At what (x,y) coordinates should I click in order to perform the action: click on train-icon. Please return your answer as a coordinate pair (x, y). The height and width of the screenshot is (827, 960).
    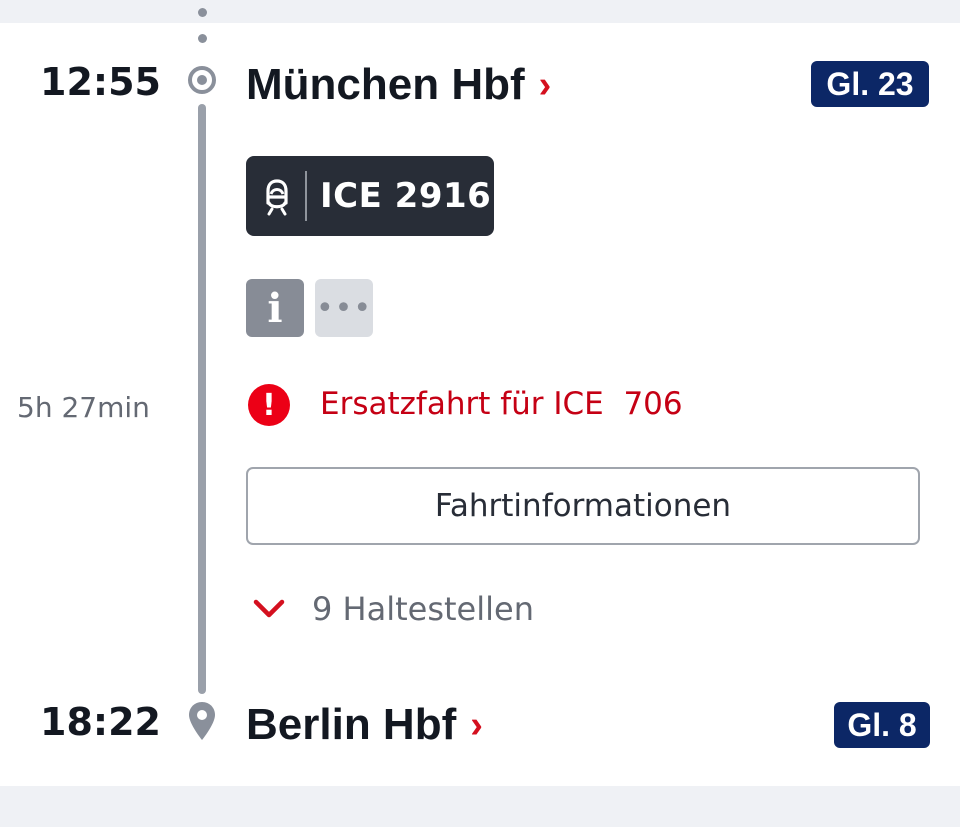
    Looking at the image, I should click on (277, 197).